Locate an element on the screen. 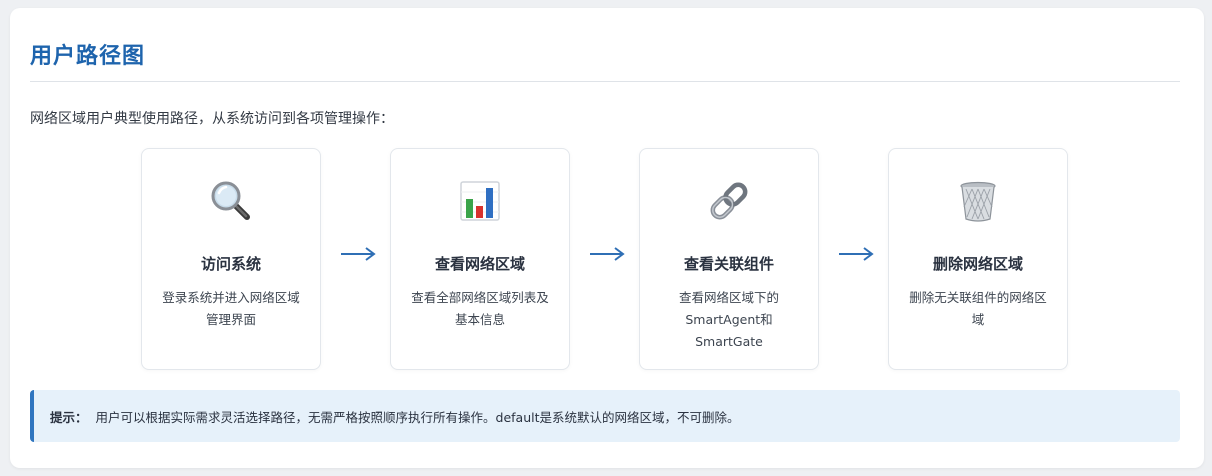  page-title: 用户路径图 is located at coordinates (88, 56).